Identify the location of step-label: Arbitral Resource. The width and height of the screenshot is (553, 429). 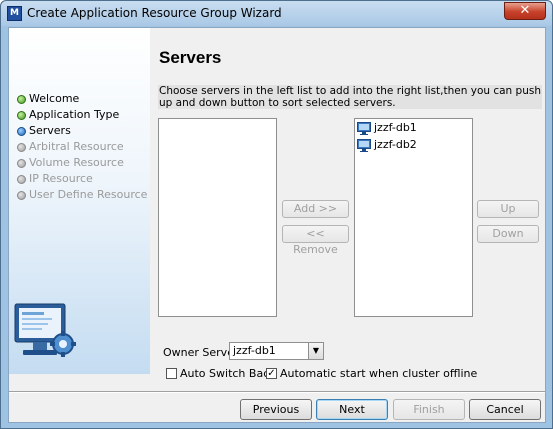
(76, 146).